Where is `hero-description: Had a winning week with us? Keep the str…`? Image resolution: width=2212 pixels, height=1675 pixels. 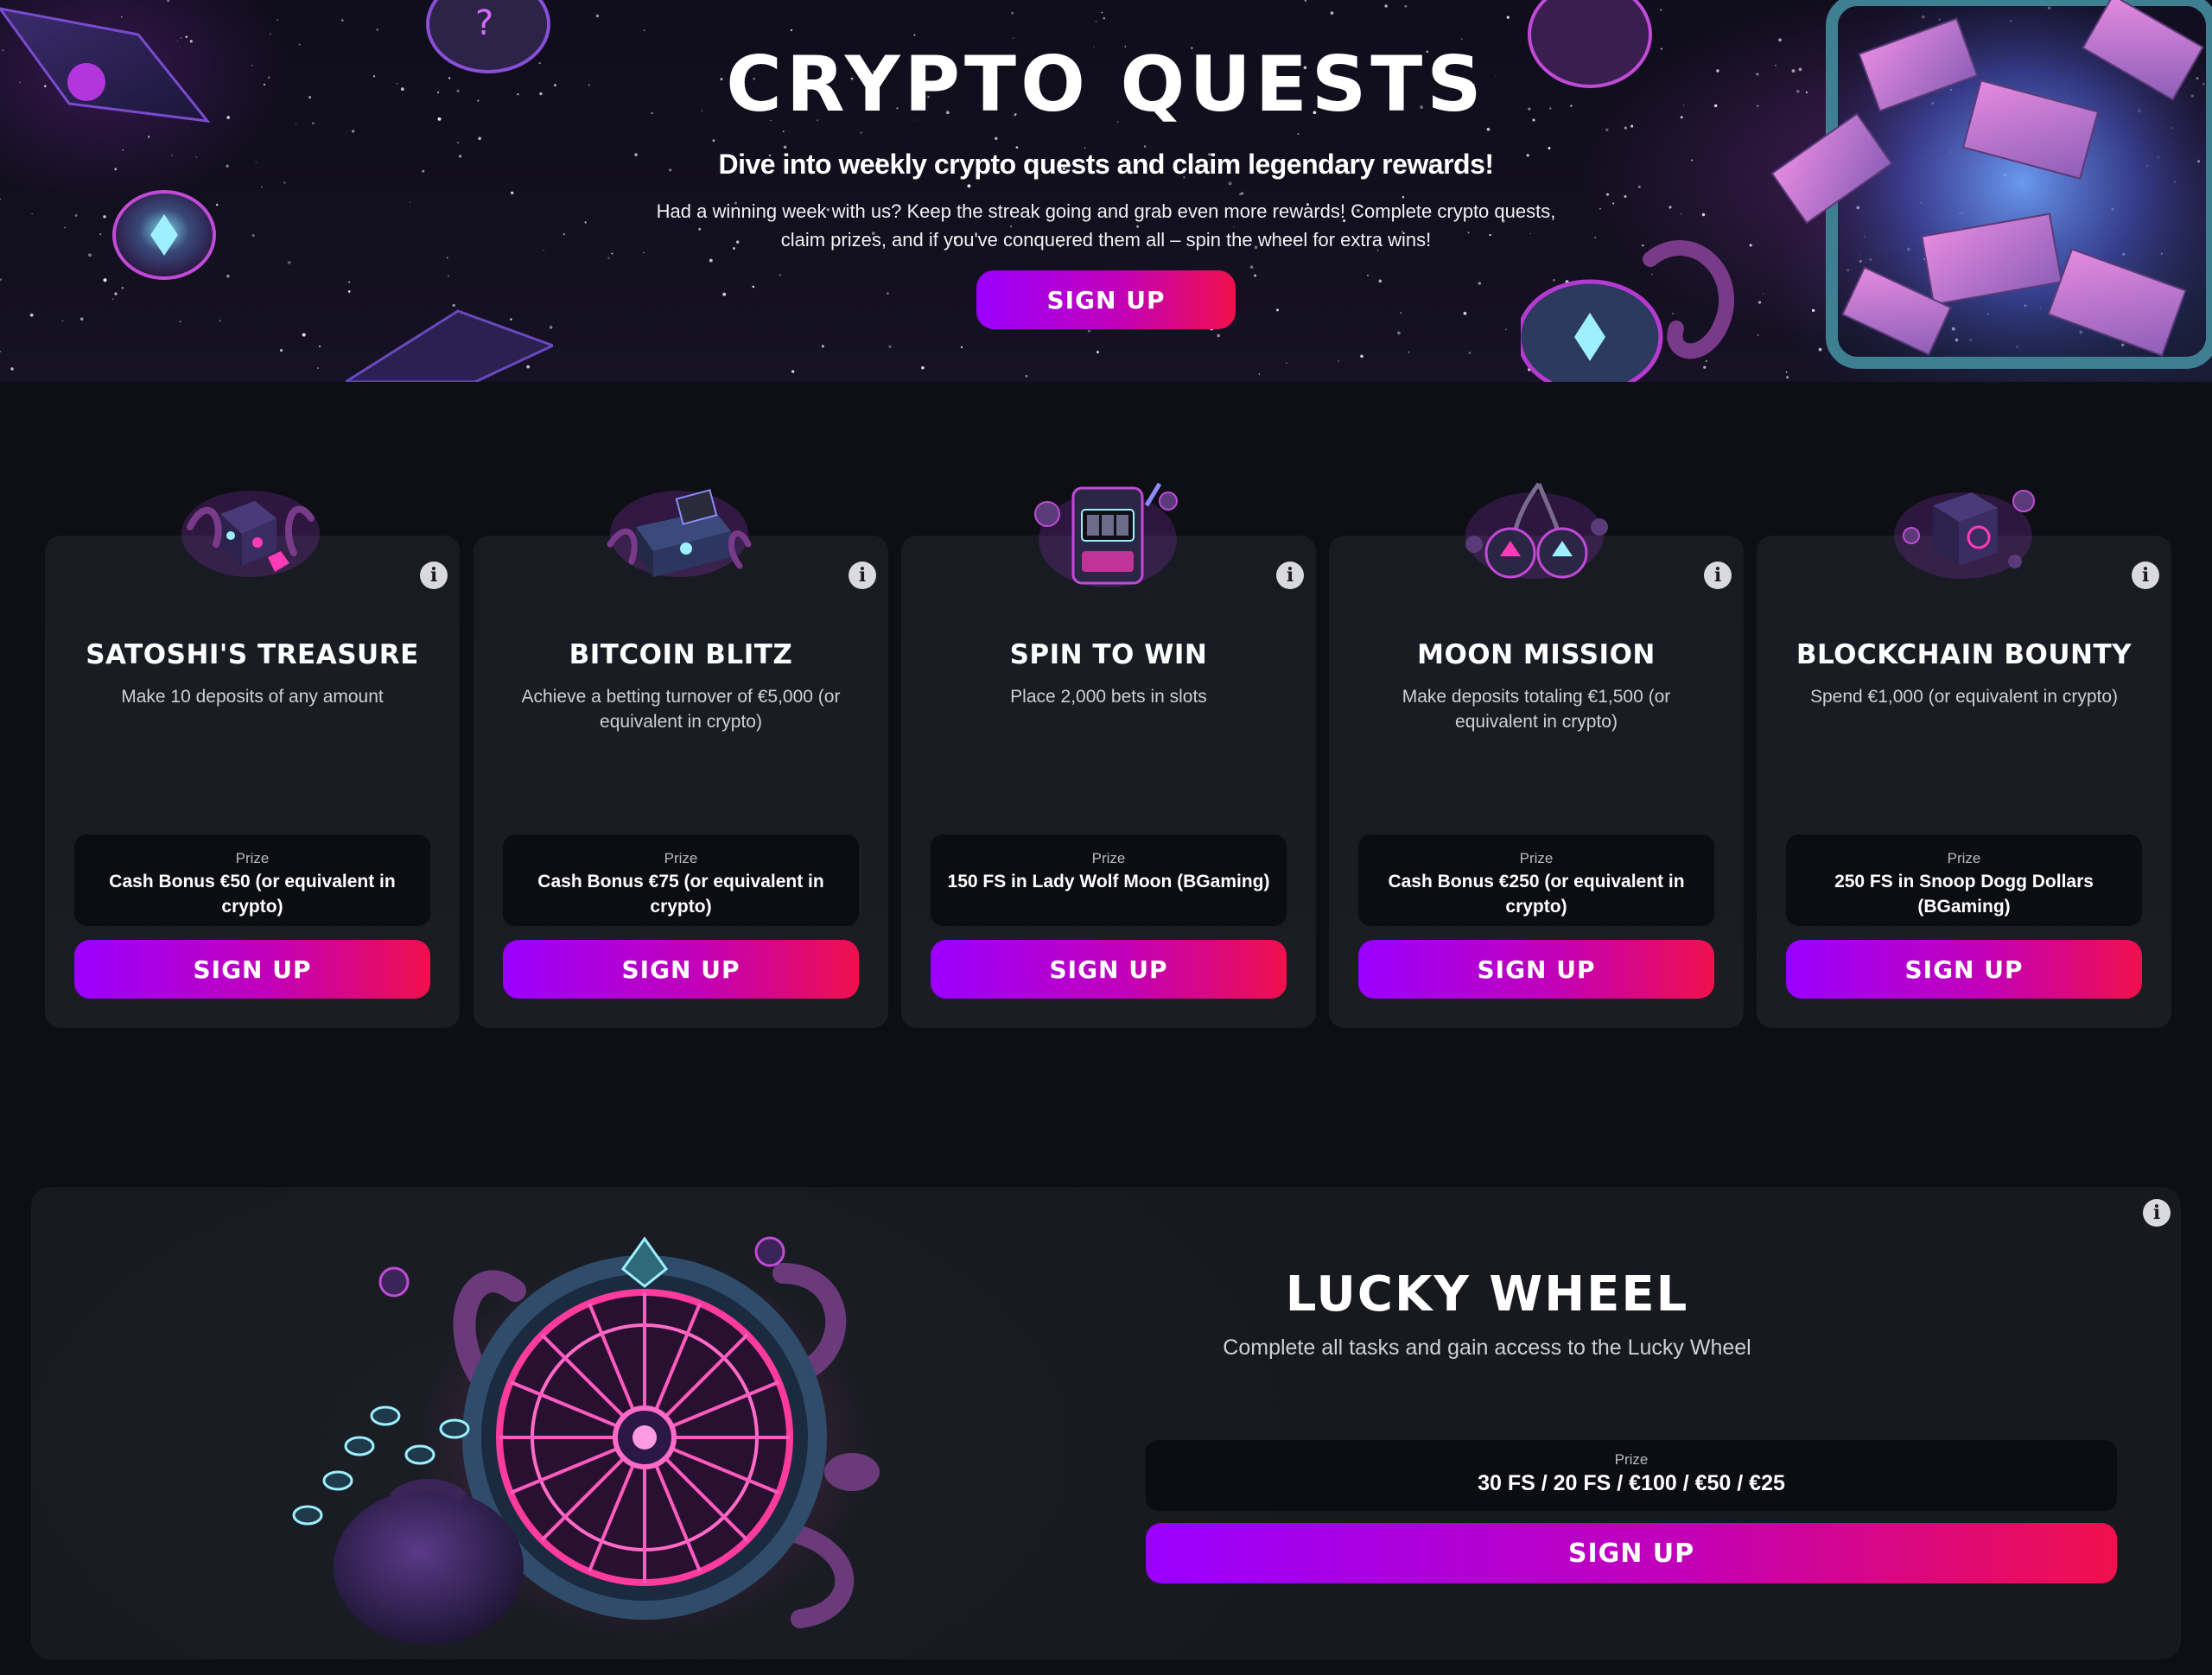 hero-description: Had a winning week with us? Keep the str… is located at coordinates (1106, 226).